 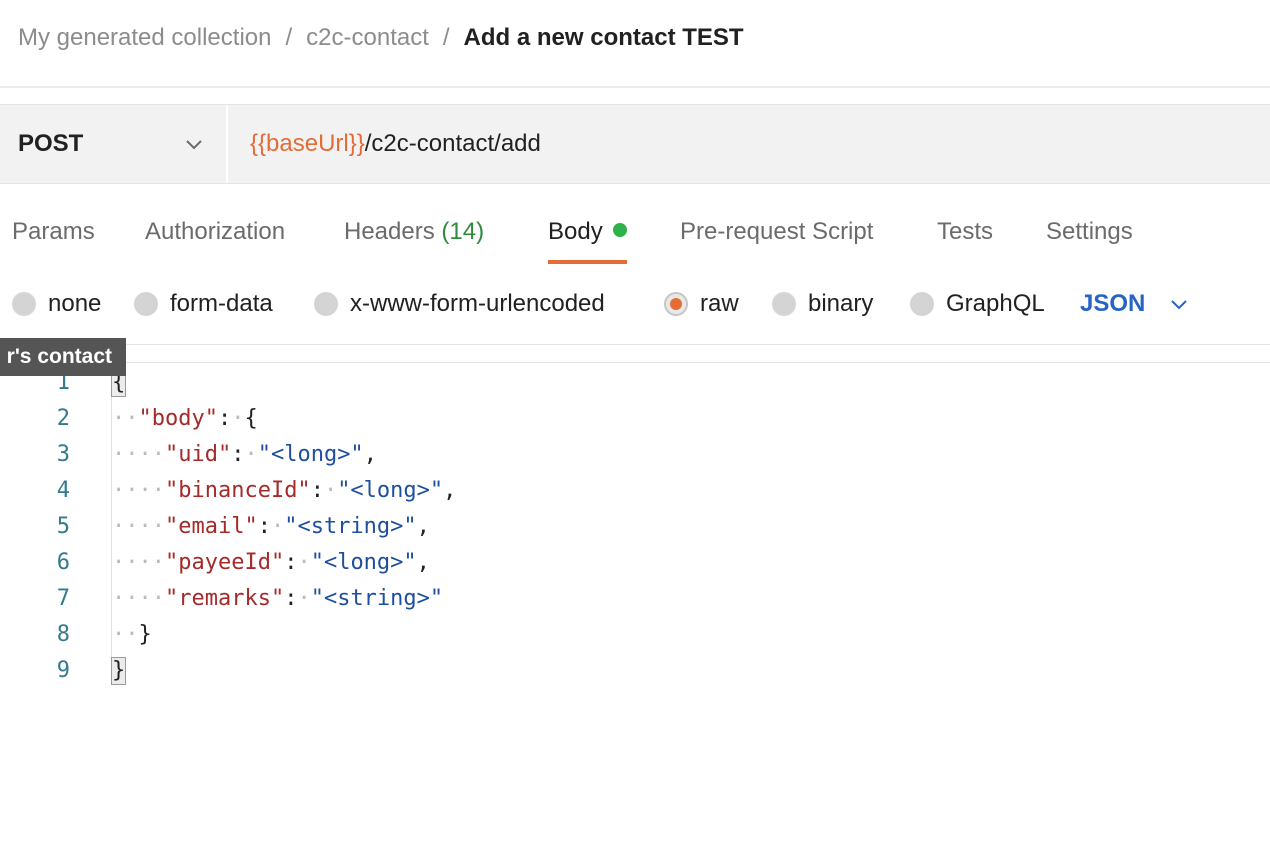 What do you see at coordinates (619, 230) in the screenshot?
I see `body-indicator-dot` at bounding box center [619, 230].